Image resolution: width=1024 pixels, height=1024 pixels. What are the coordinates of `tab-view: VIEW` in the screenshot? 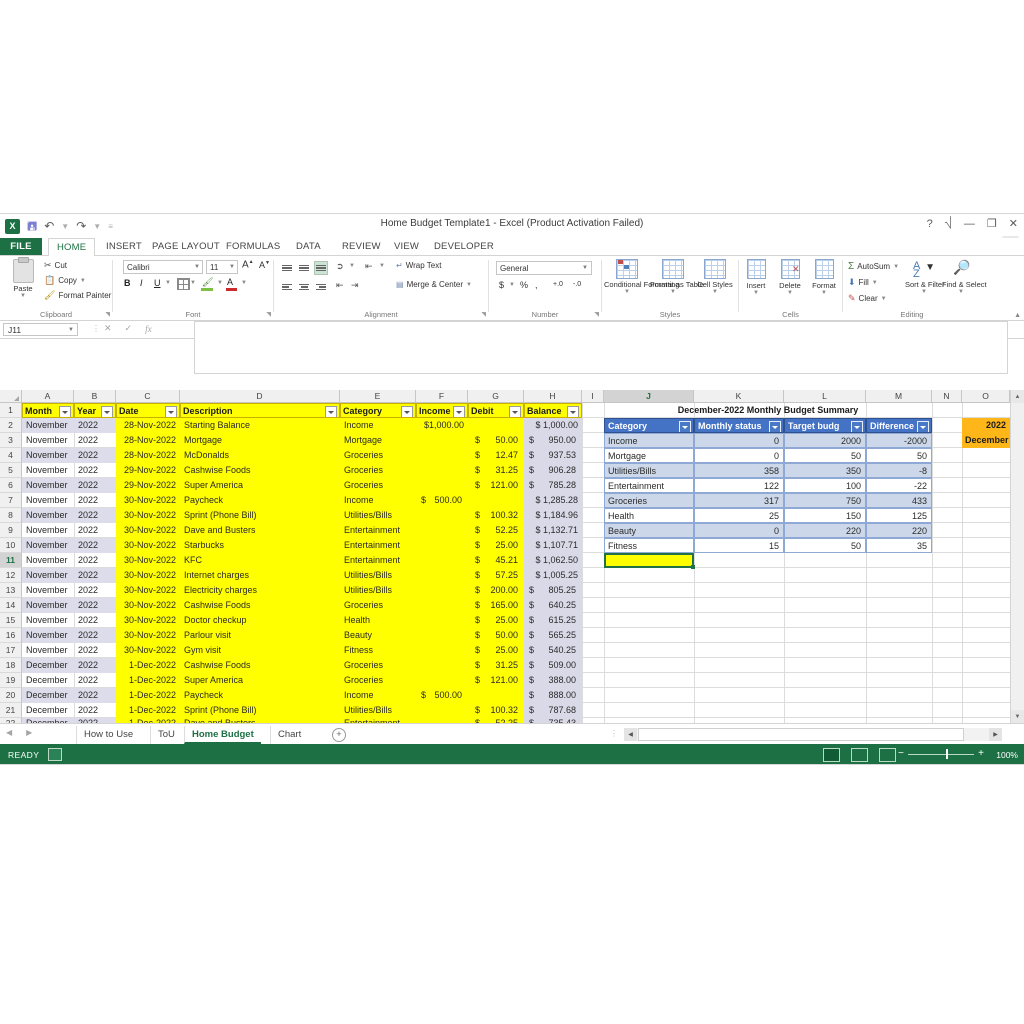 It's located at (406, 246).